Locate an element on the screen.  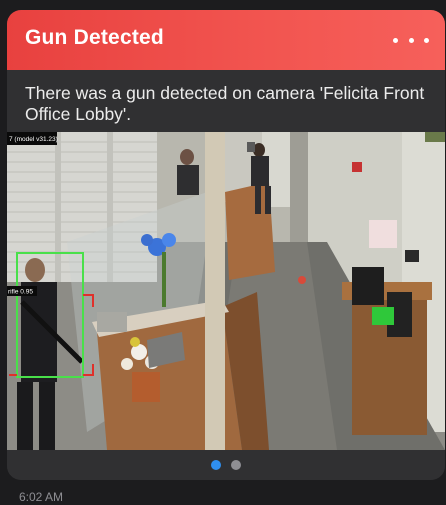
alert-title: Gun Detected is located at coordinates (94, 37).